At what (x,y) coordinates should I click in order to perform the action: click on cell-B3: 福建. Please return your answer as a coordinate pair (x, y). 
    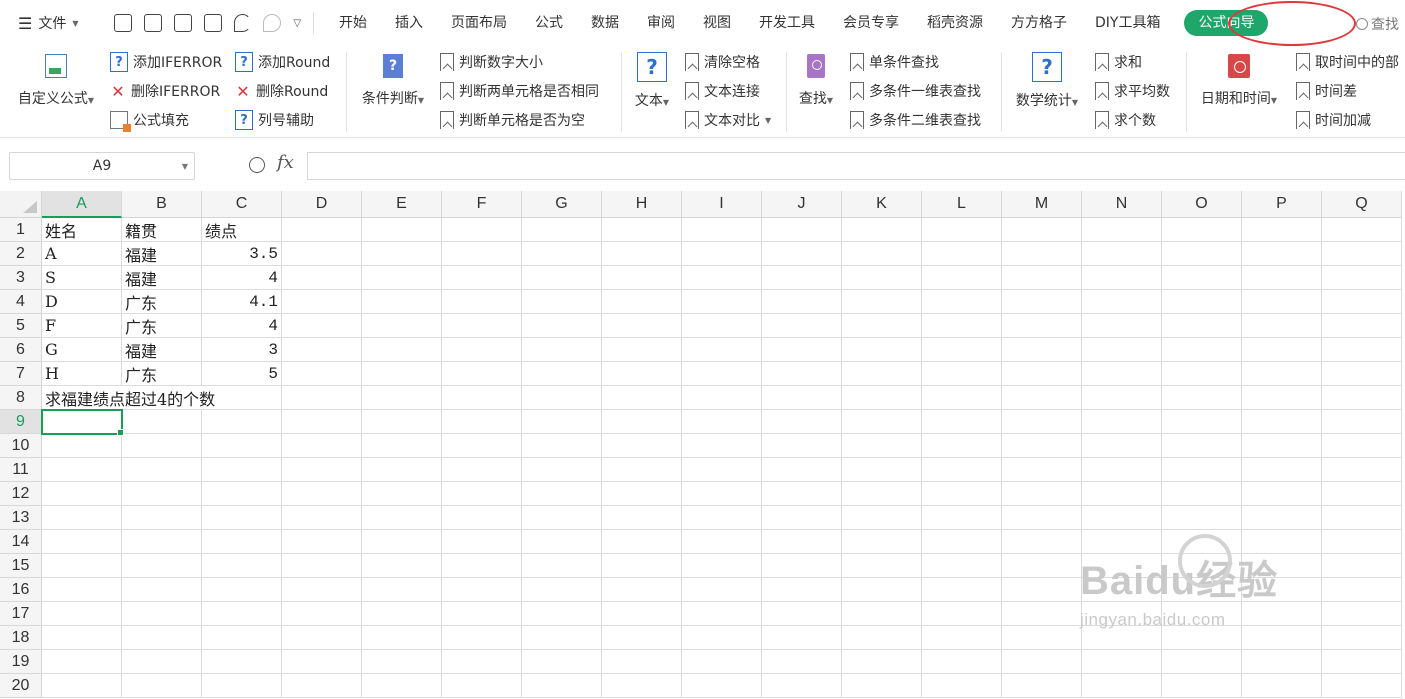
    Looking at the image, I should click on (162, 278).